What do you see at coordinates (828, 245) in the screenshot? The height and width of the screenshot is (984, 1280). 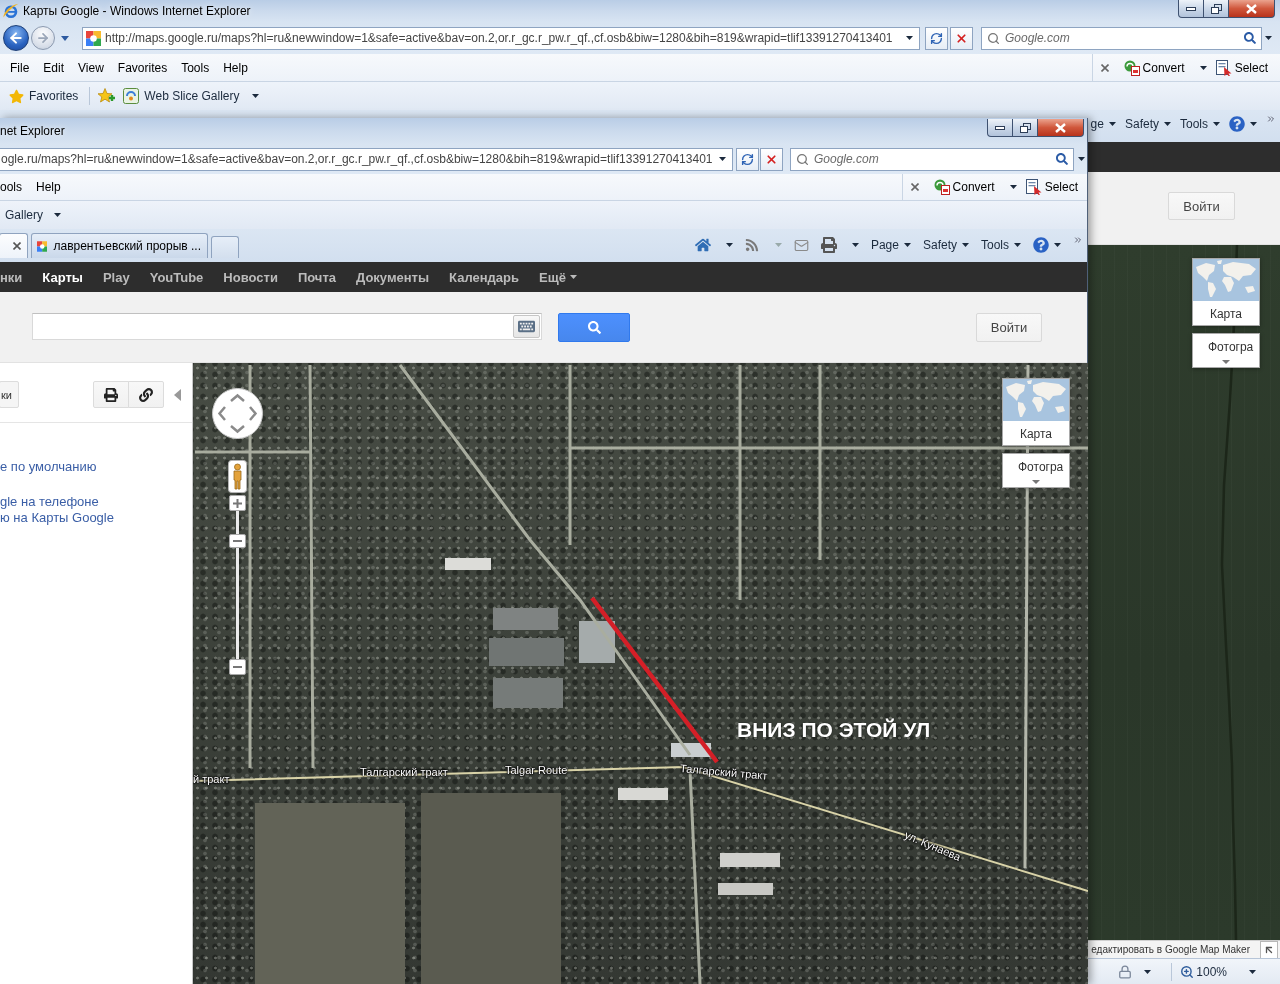 I see `print-icon` at bounding box center [828, 245].